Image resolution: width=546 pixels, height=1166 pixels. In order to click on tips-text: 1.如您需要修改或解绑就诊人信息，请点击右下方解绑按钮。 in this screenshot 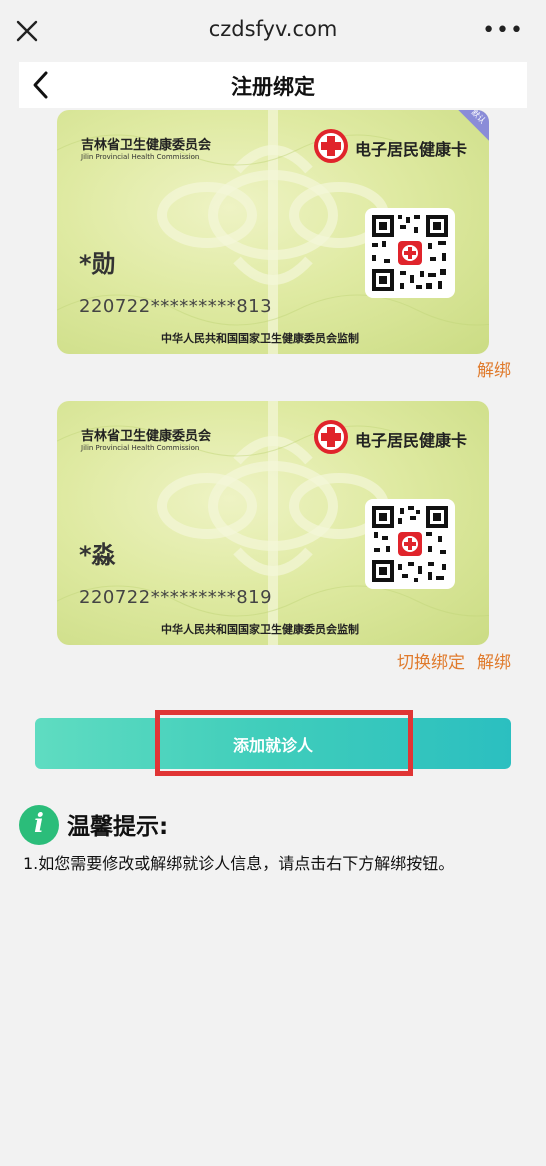, I will do `click(239, 863)`.